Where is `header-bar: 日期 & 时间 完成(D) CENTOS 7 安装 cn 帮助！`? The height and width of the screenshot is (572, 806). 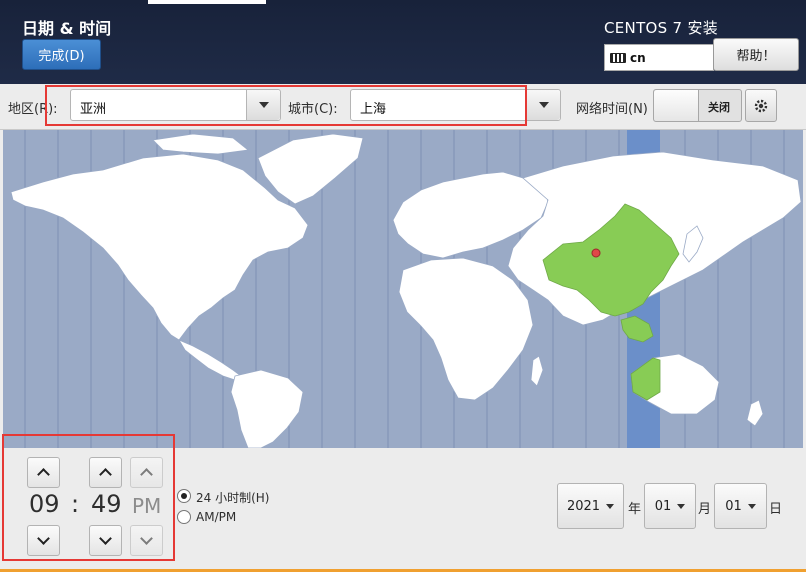
header-bar: 日期 & 时间 完成(D) CENTOS 7 安装 cn 帮助！ is located at coordinates (403, 42).